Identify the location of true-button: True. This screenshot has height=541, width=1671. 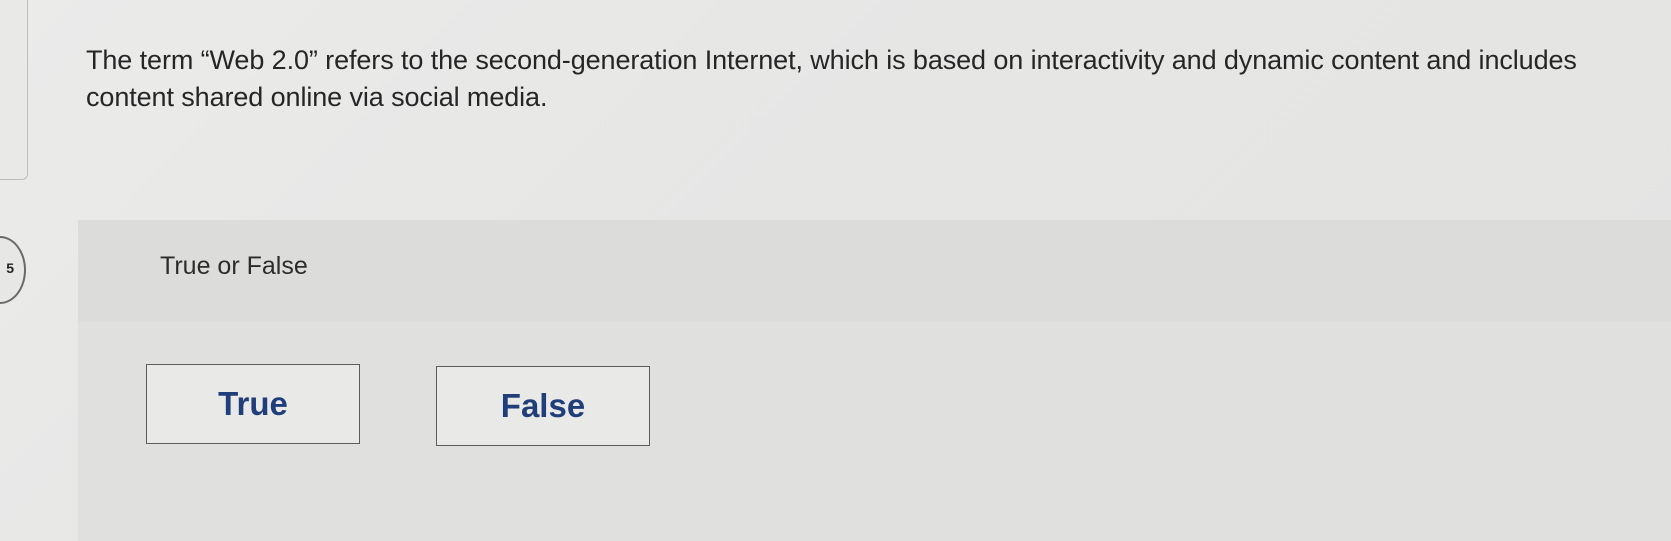
(253, 404).